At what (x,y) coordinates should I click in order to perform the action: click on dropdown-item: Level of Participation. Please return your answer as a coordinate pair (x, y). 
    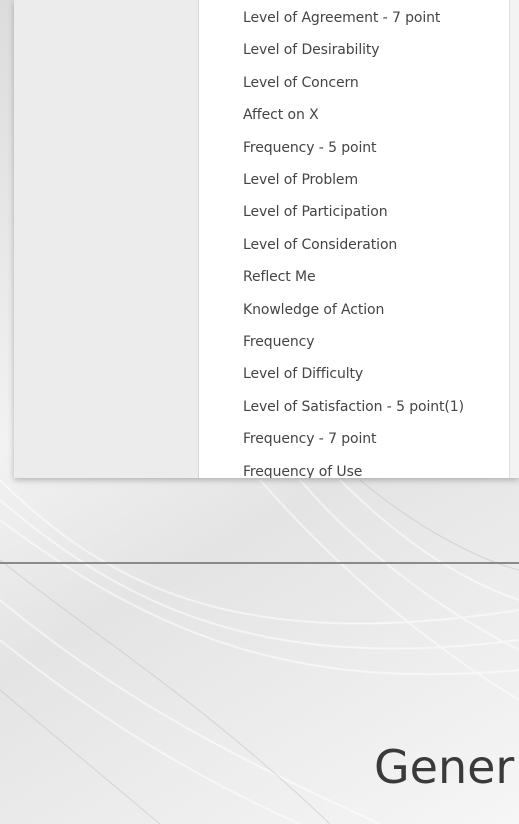
    Looking at the image, I should click on (315, 212).